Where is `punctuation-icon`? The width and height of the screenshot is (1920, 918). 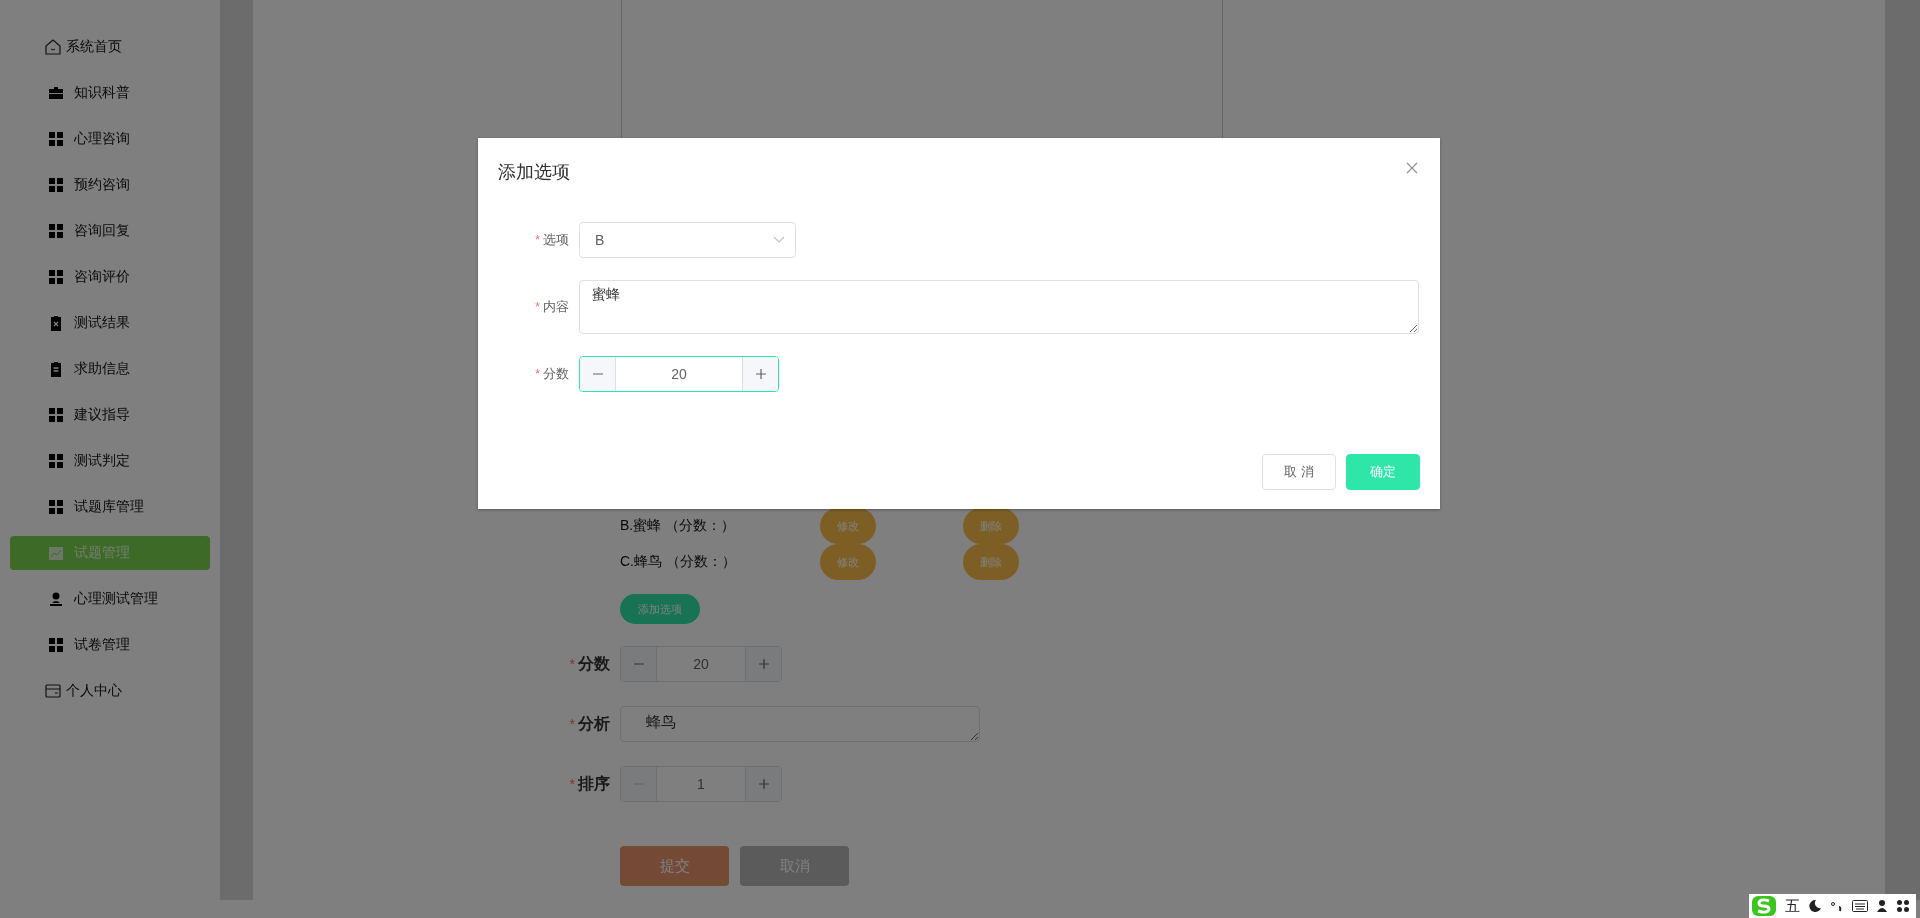
punctuation-icon is located at coordinates (1837, 906).